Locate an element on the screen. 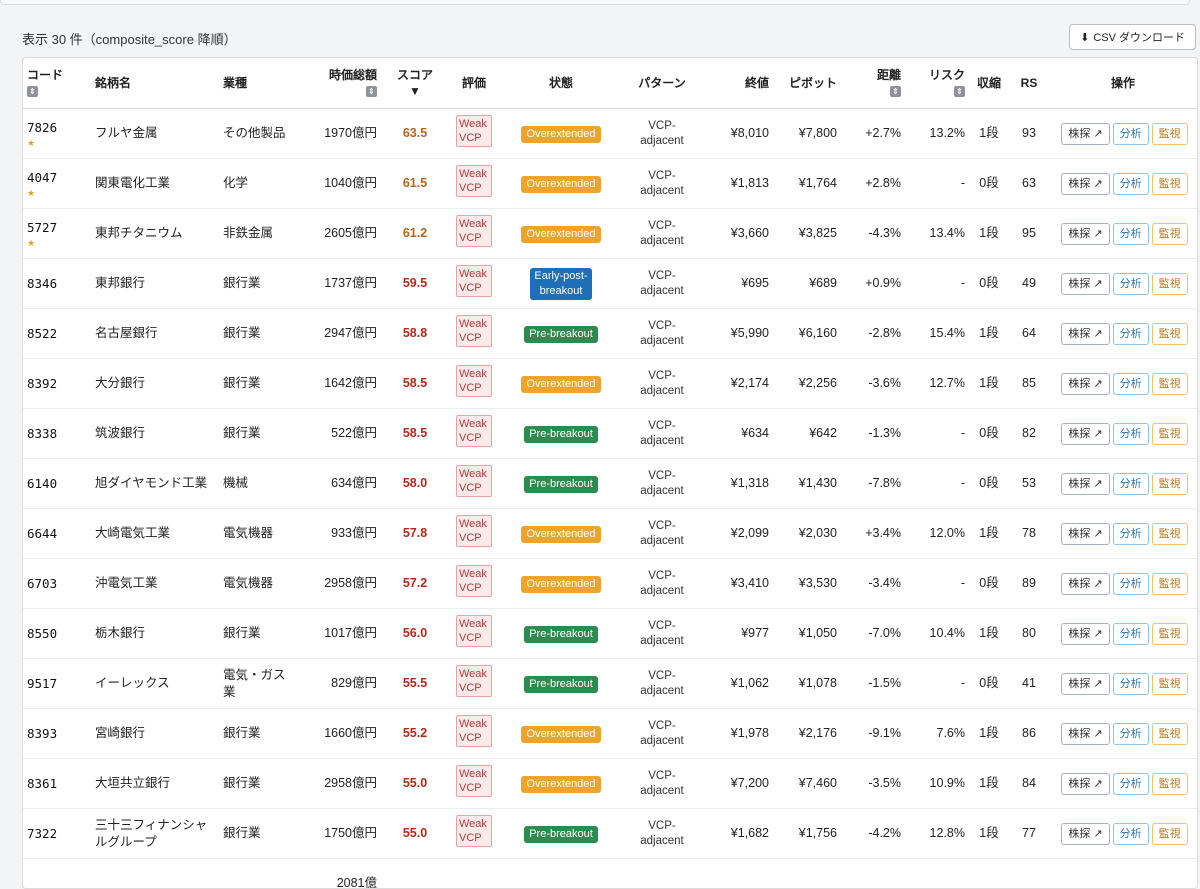 Image resolution: width=1200 pixels, height=889 pixels. col-actions: 操作 is located at coordinates (1123, 83).